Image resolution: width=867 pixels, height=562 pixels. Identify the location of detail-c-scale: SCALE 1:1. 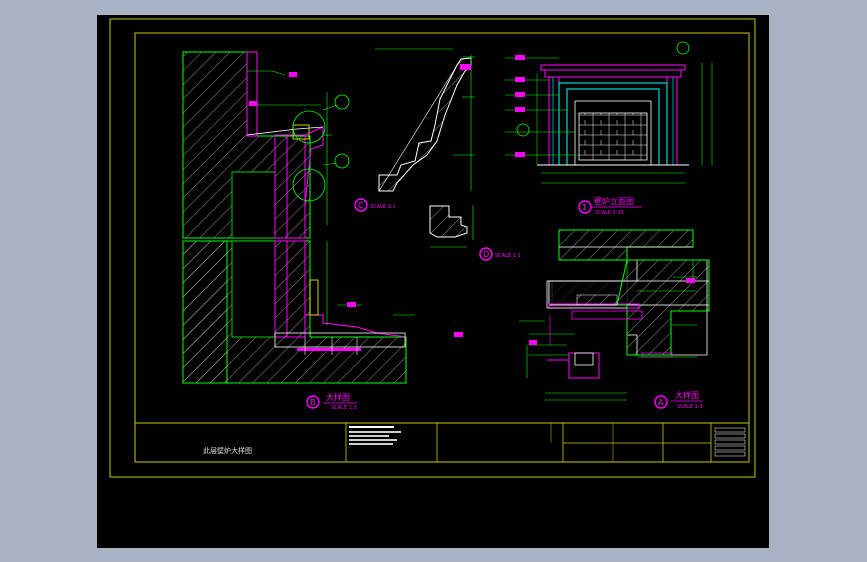
(383, 207).